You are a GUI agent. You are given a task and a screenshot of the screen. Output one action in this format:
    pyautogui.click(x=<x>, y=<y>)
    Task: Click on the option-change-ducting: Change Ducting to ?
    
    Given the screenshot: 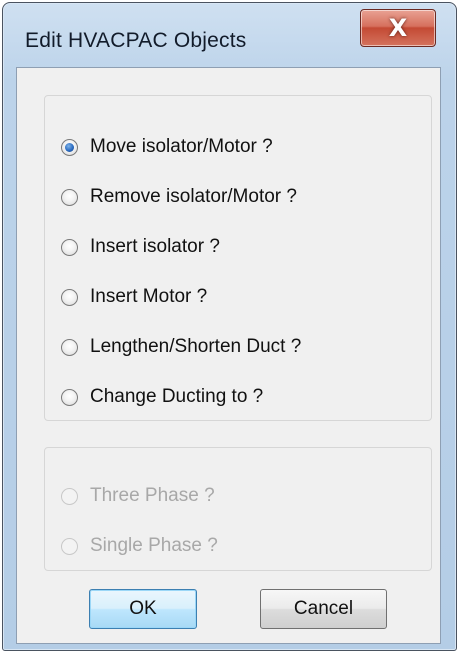 What is the action you would take?
    pyautogui.click(x=162, y=397)
    